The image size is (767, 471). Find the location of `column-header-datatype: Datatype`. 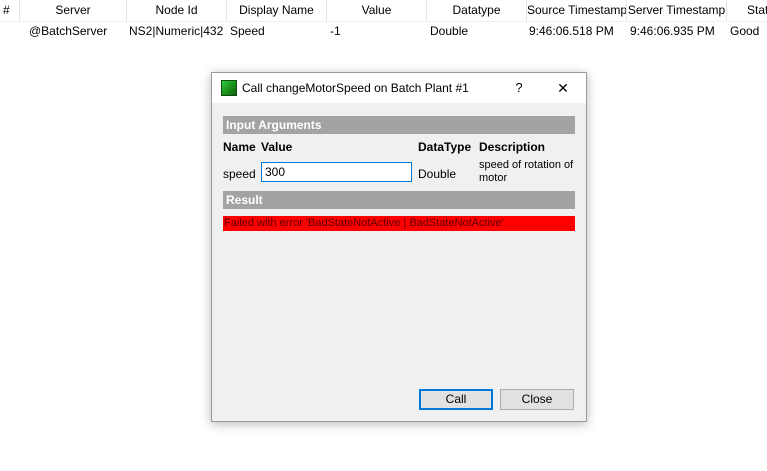

column-header-datatype: Datatype is located at coordinates (477, 10).